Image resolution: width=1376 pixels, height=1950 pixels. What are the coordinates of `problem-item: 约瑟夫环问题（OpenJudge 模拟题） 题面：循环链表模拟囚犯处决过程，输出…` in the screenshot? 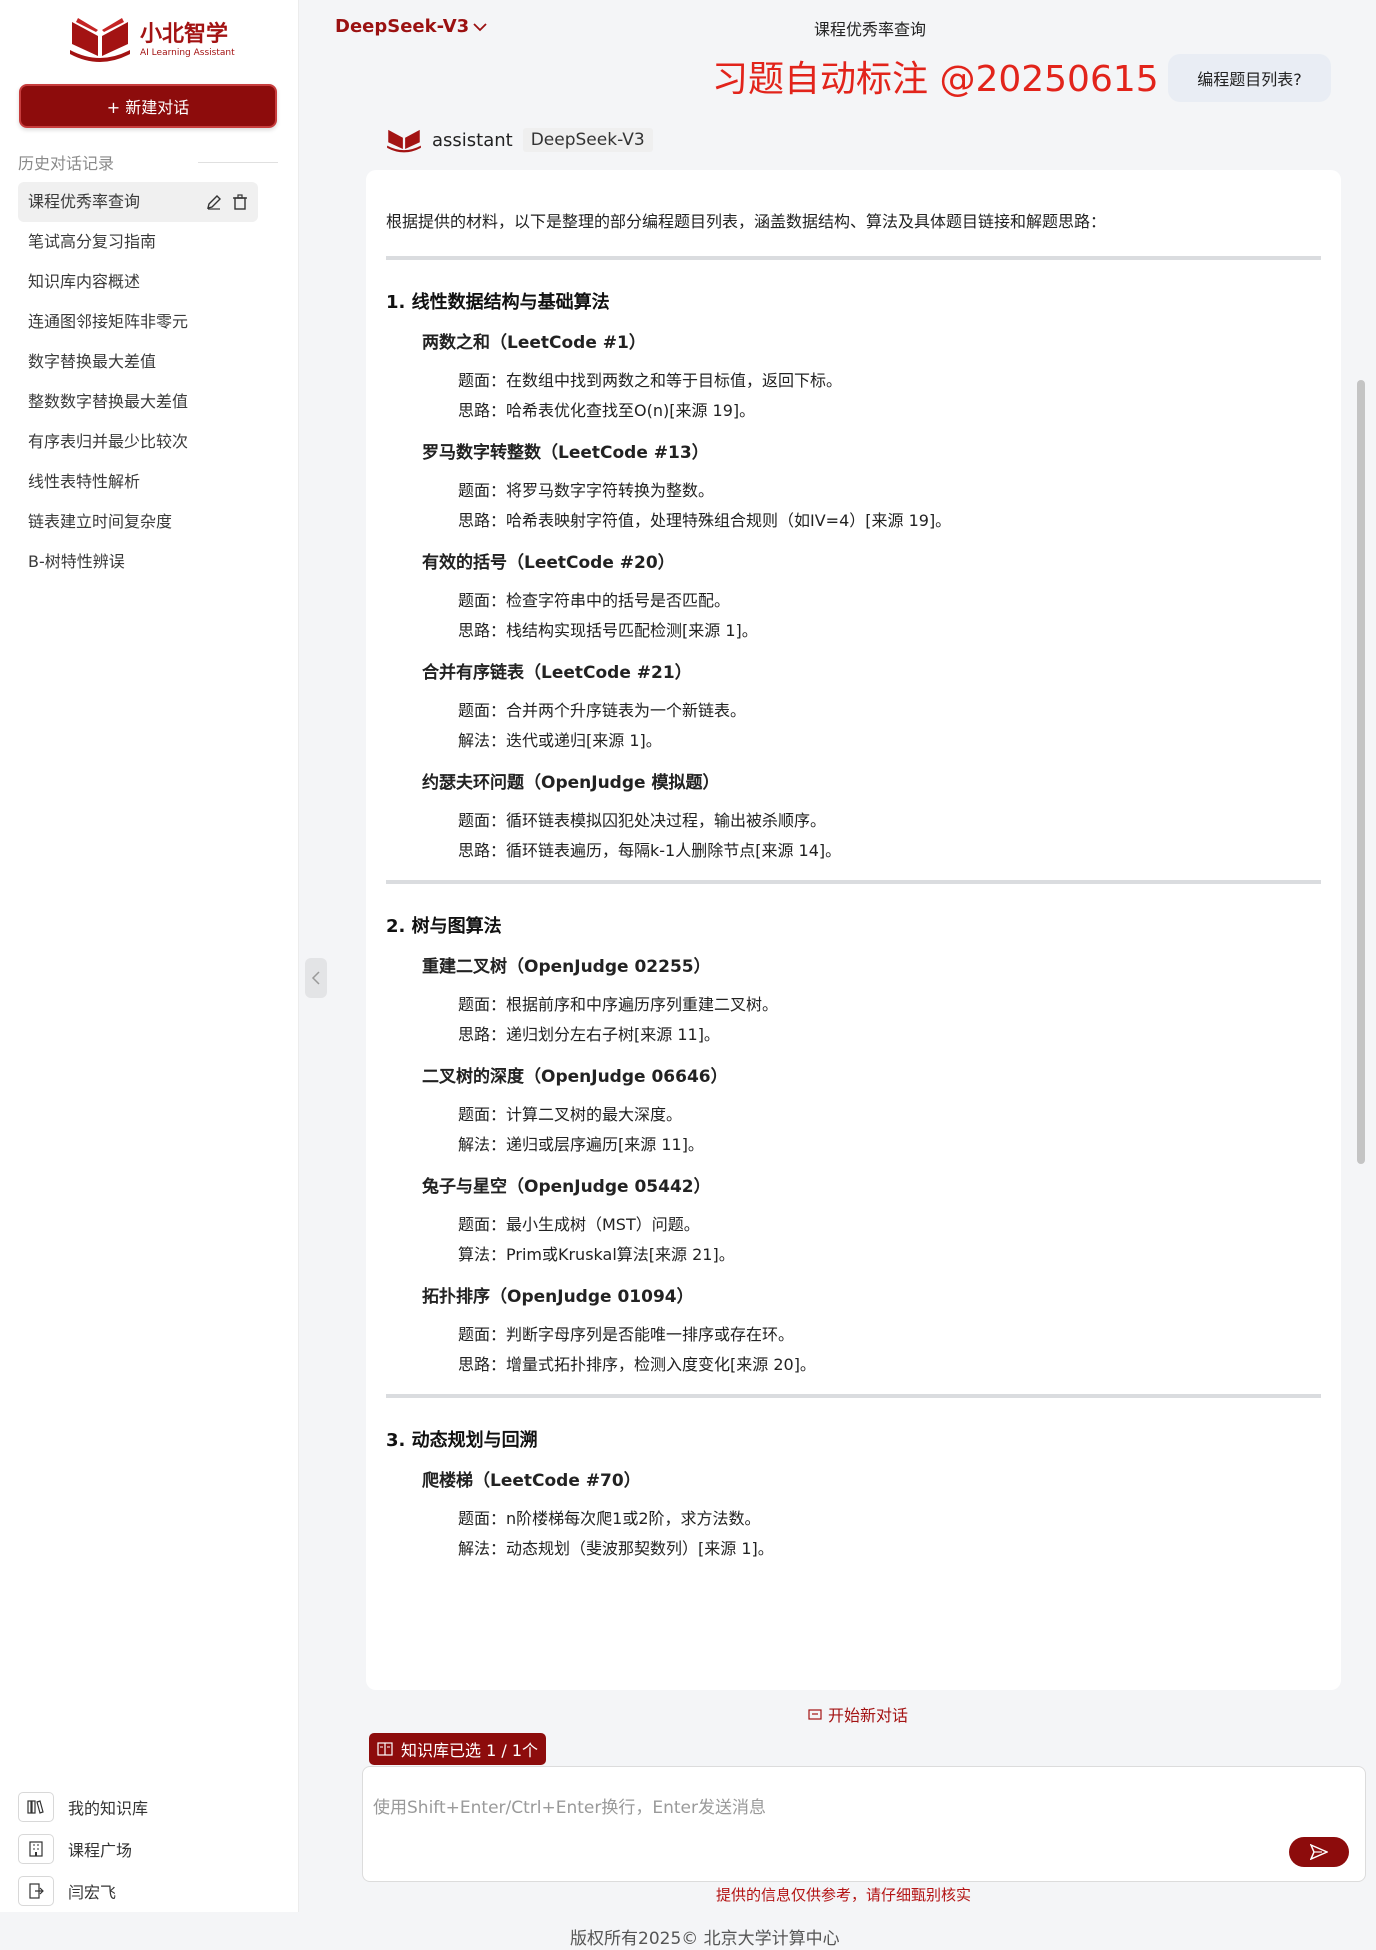 It's located at (853, 818).